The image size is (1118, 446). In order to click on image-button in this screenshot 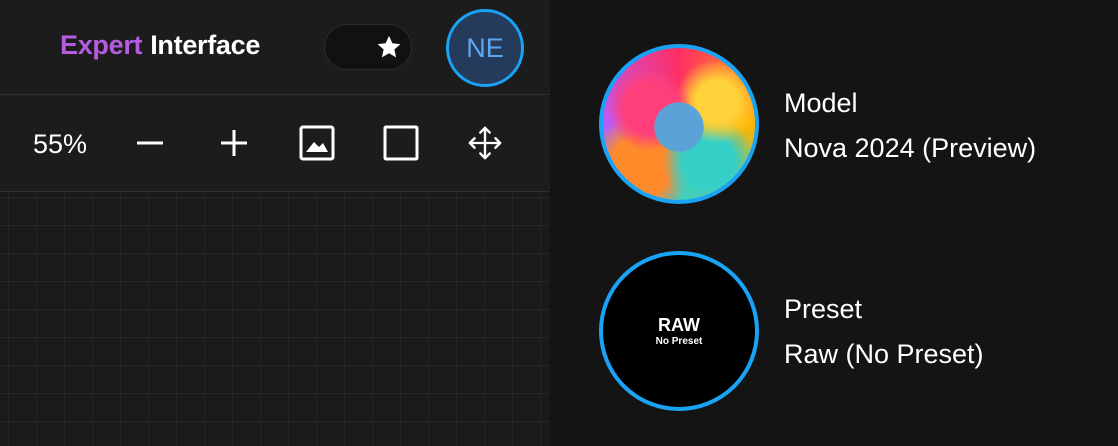, I will do `click(317, 143)`.